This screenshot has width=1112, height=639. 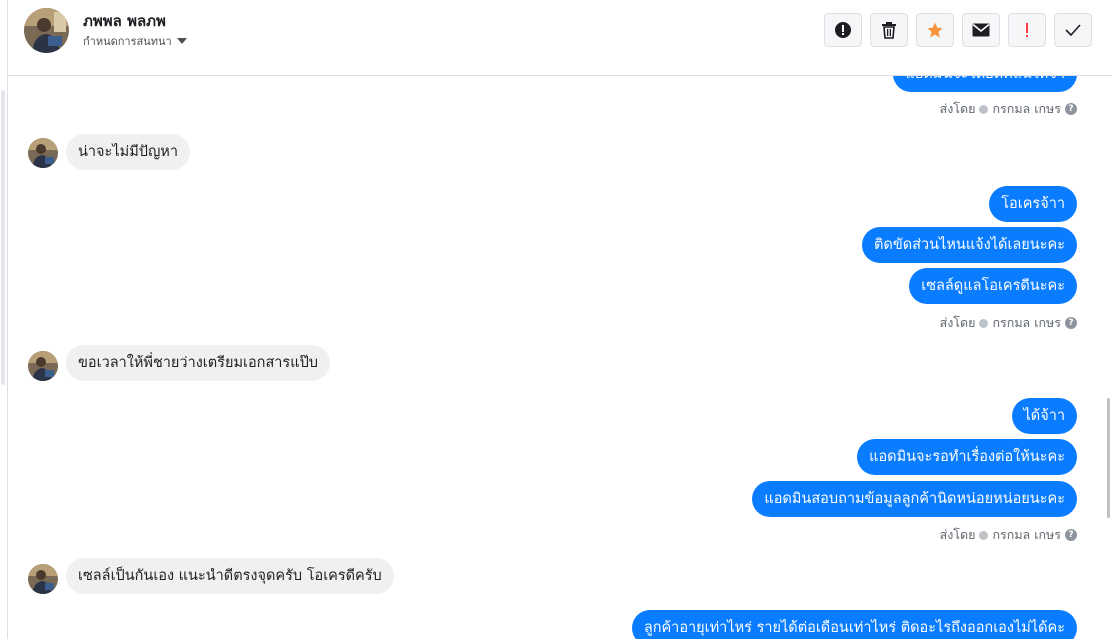 I want to click on outgoing-message: แอดมินจะรอทำเรื่องต่อให้นะคะ, so click(x=967, y=457).